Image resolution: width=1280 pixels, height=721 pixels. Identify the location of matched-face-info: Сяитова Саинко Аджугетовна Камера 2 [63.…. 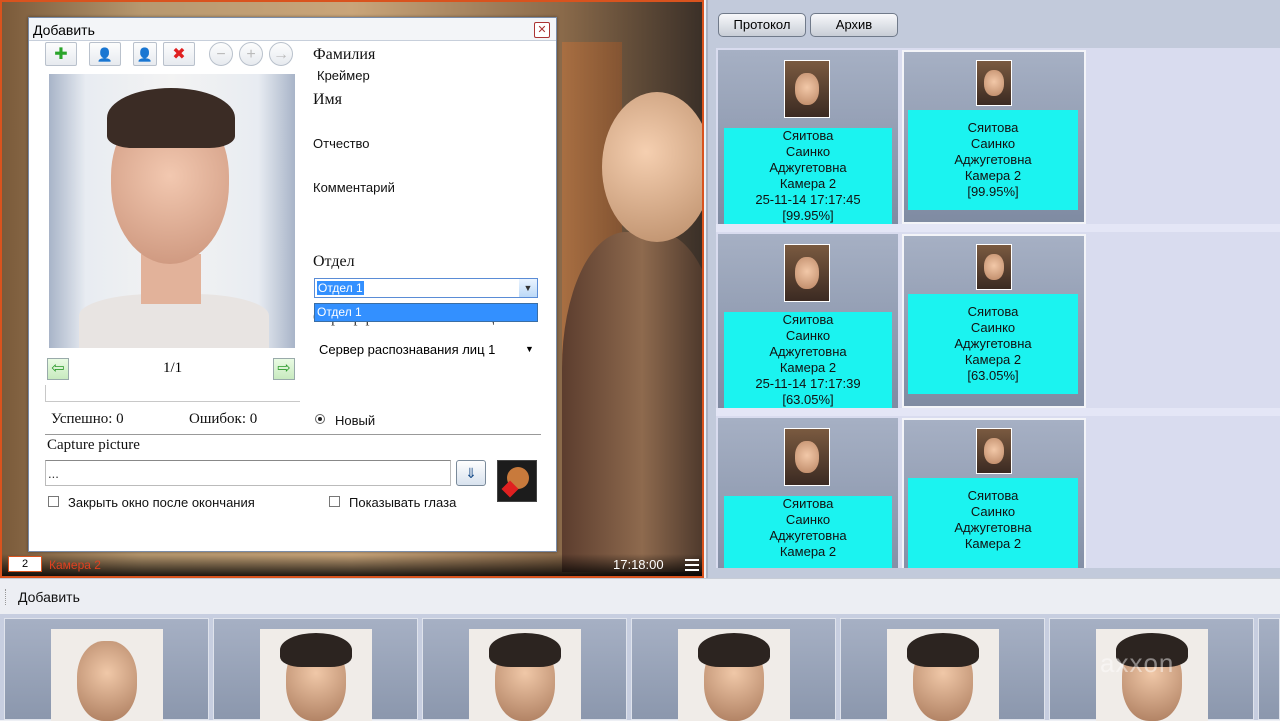
(993, 344).